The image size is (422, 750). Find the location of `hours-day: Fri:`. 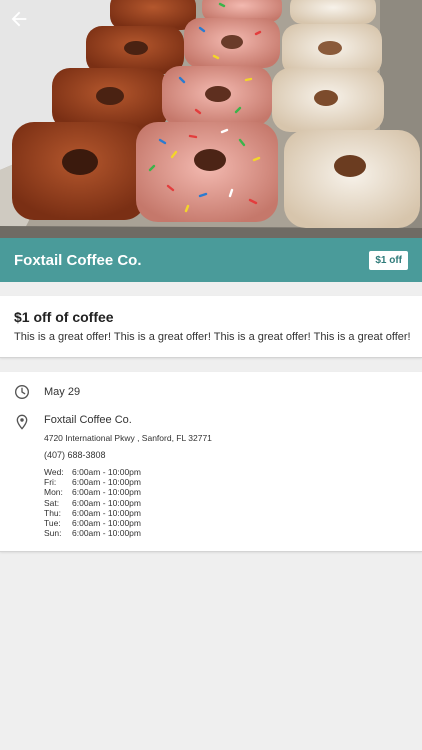

hours-day: Fri: is located at coordinates (50, 482).